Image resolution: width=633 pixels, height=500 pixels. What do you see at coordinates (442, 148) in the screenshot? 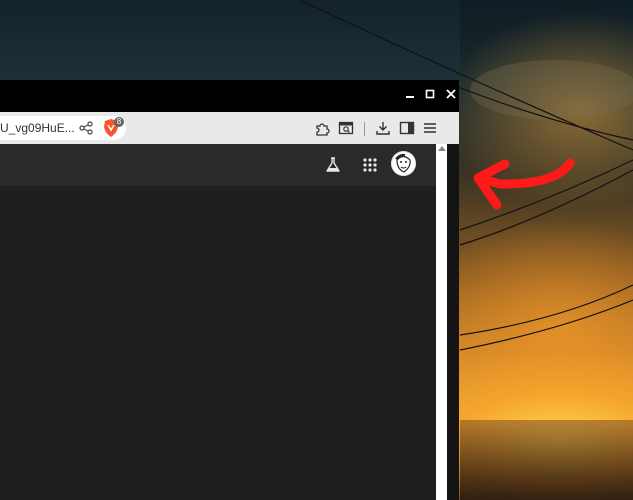
I see `scroll-up-arrow-icon` at bounding box center [442, 148].